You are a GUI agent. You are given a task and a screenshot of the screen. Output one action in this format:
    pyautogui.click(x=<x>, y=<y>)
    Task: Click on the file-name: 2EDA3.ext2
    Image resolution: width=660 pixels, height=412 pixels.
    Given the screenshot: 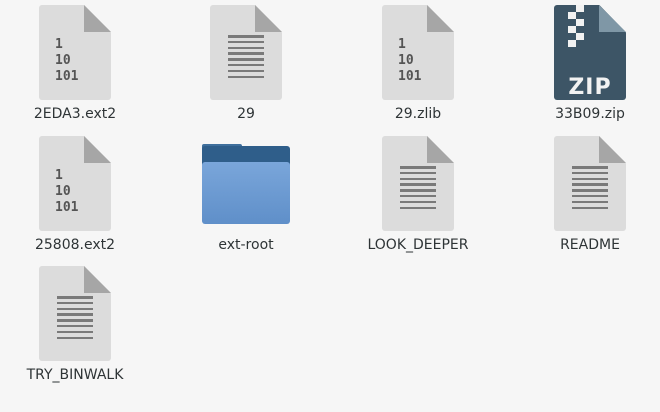 What is the action you would take?
    pyautogui.click(x=75, y=114)
    